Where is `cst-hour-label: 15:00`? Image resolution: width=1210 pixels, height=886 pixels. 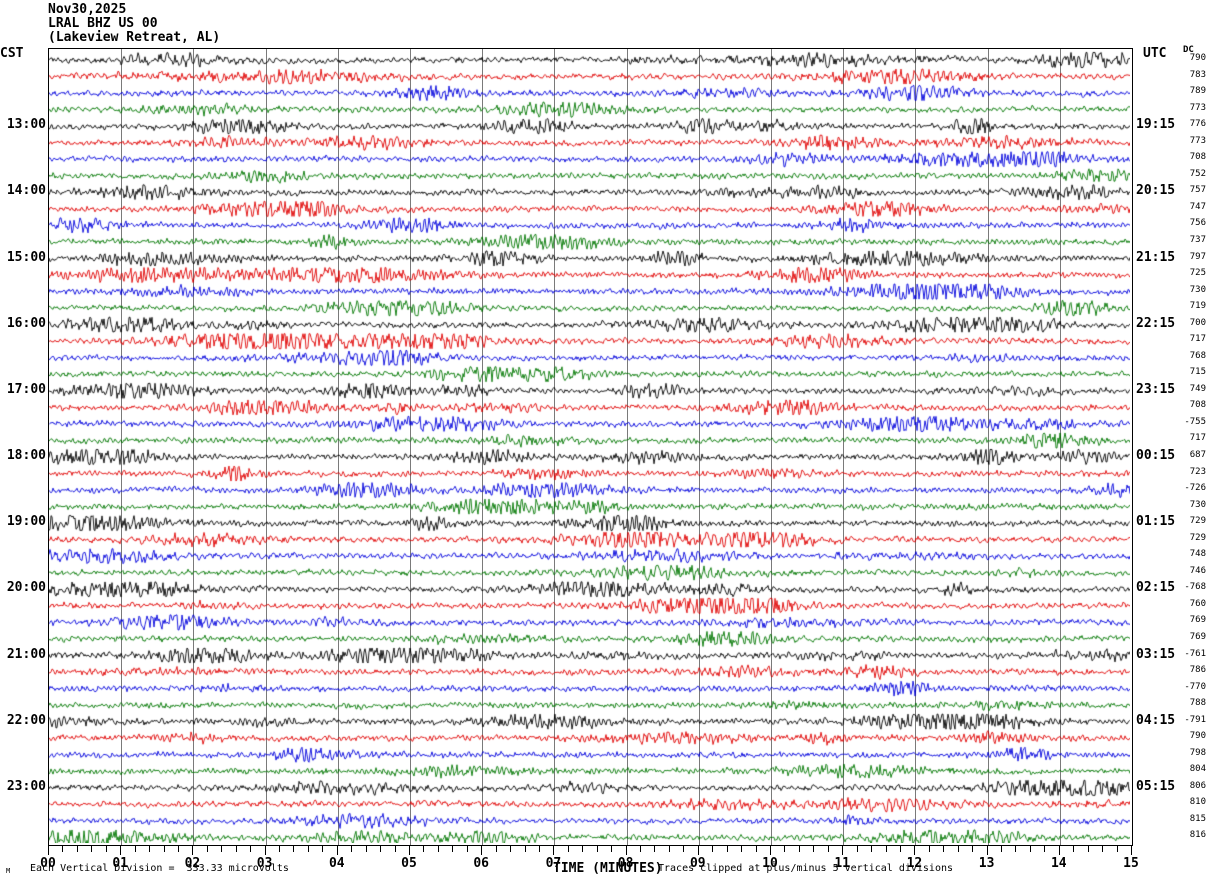
cst-hour-label: 15:00 is located at coordinates (26, 257).